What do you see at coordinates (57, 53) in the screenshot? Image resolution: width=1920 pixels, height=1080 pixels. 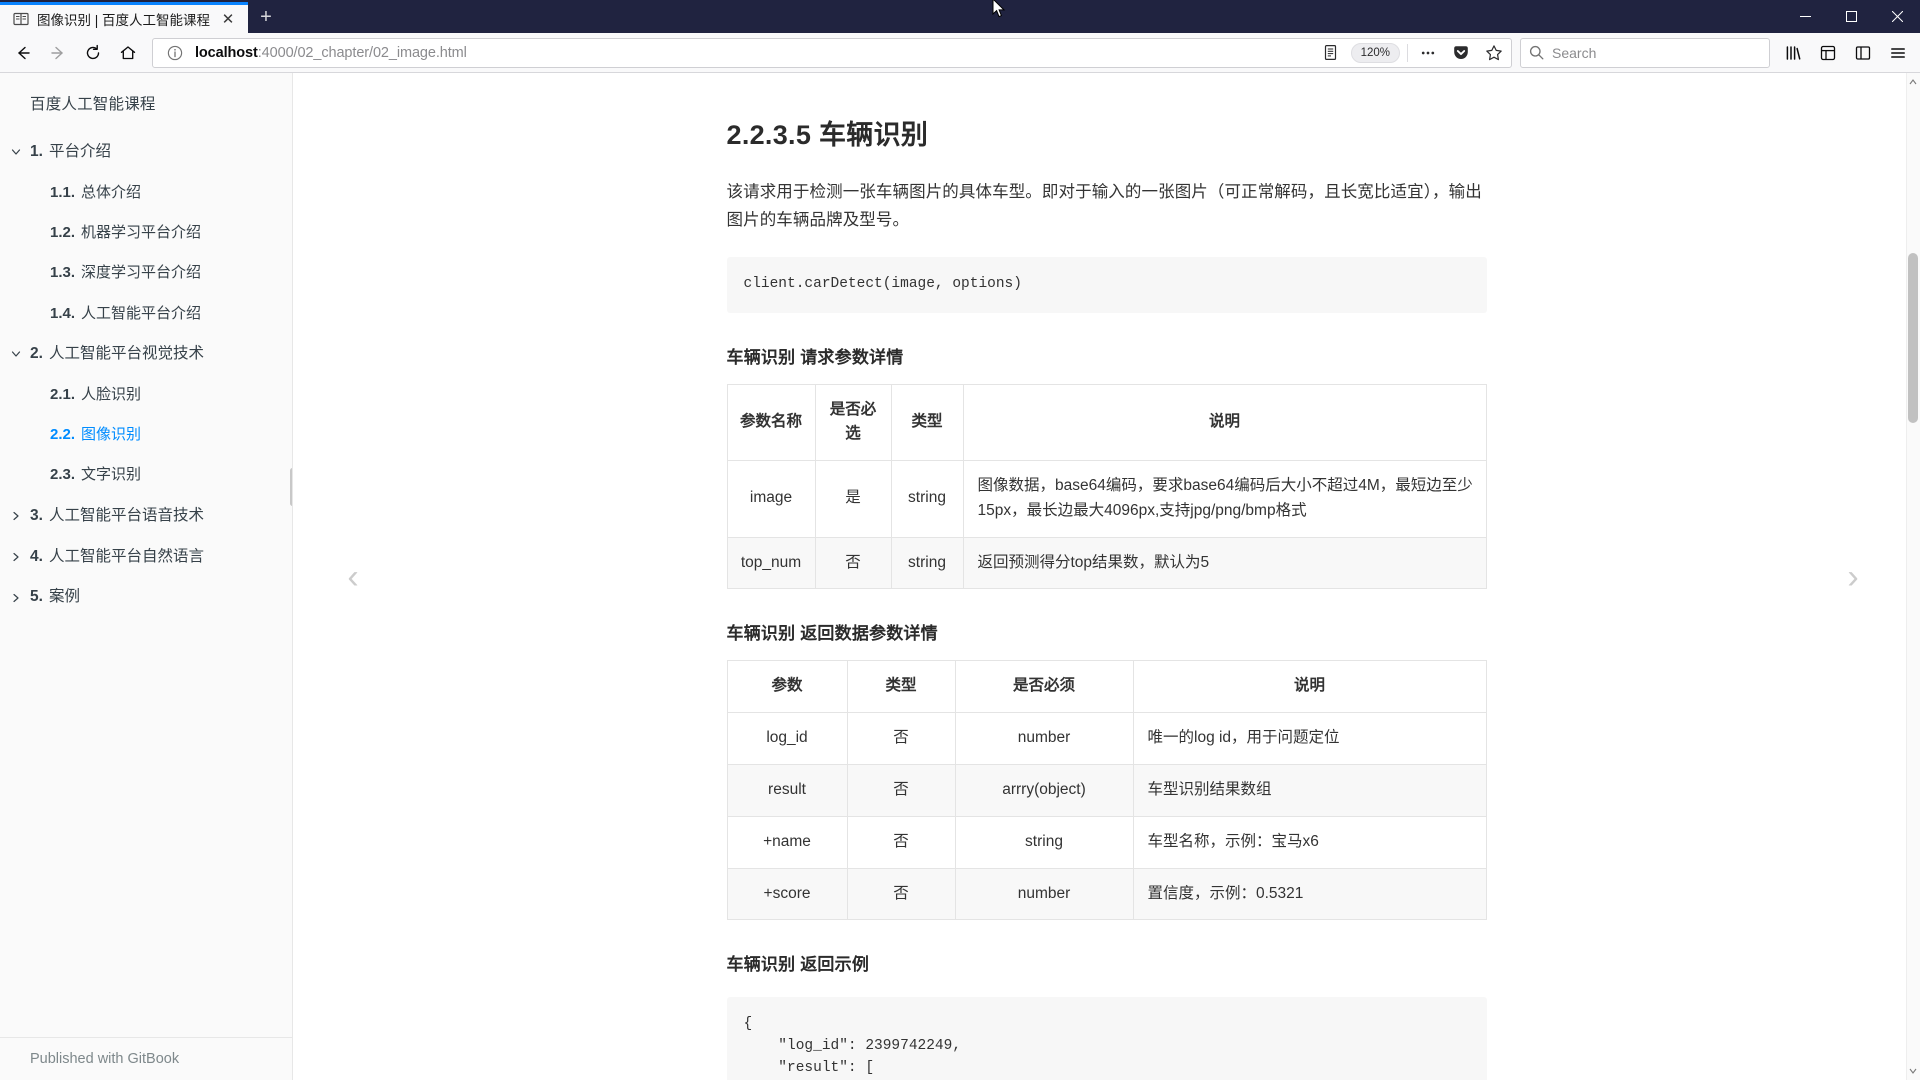 I see `forward-button` at bounding box center [57, 53].